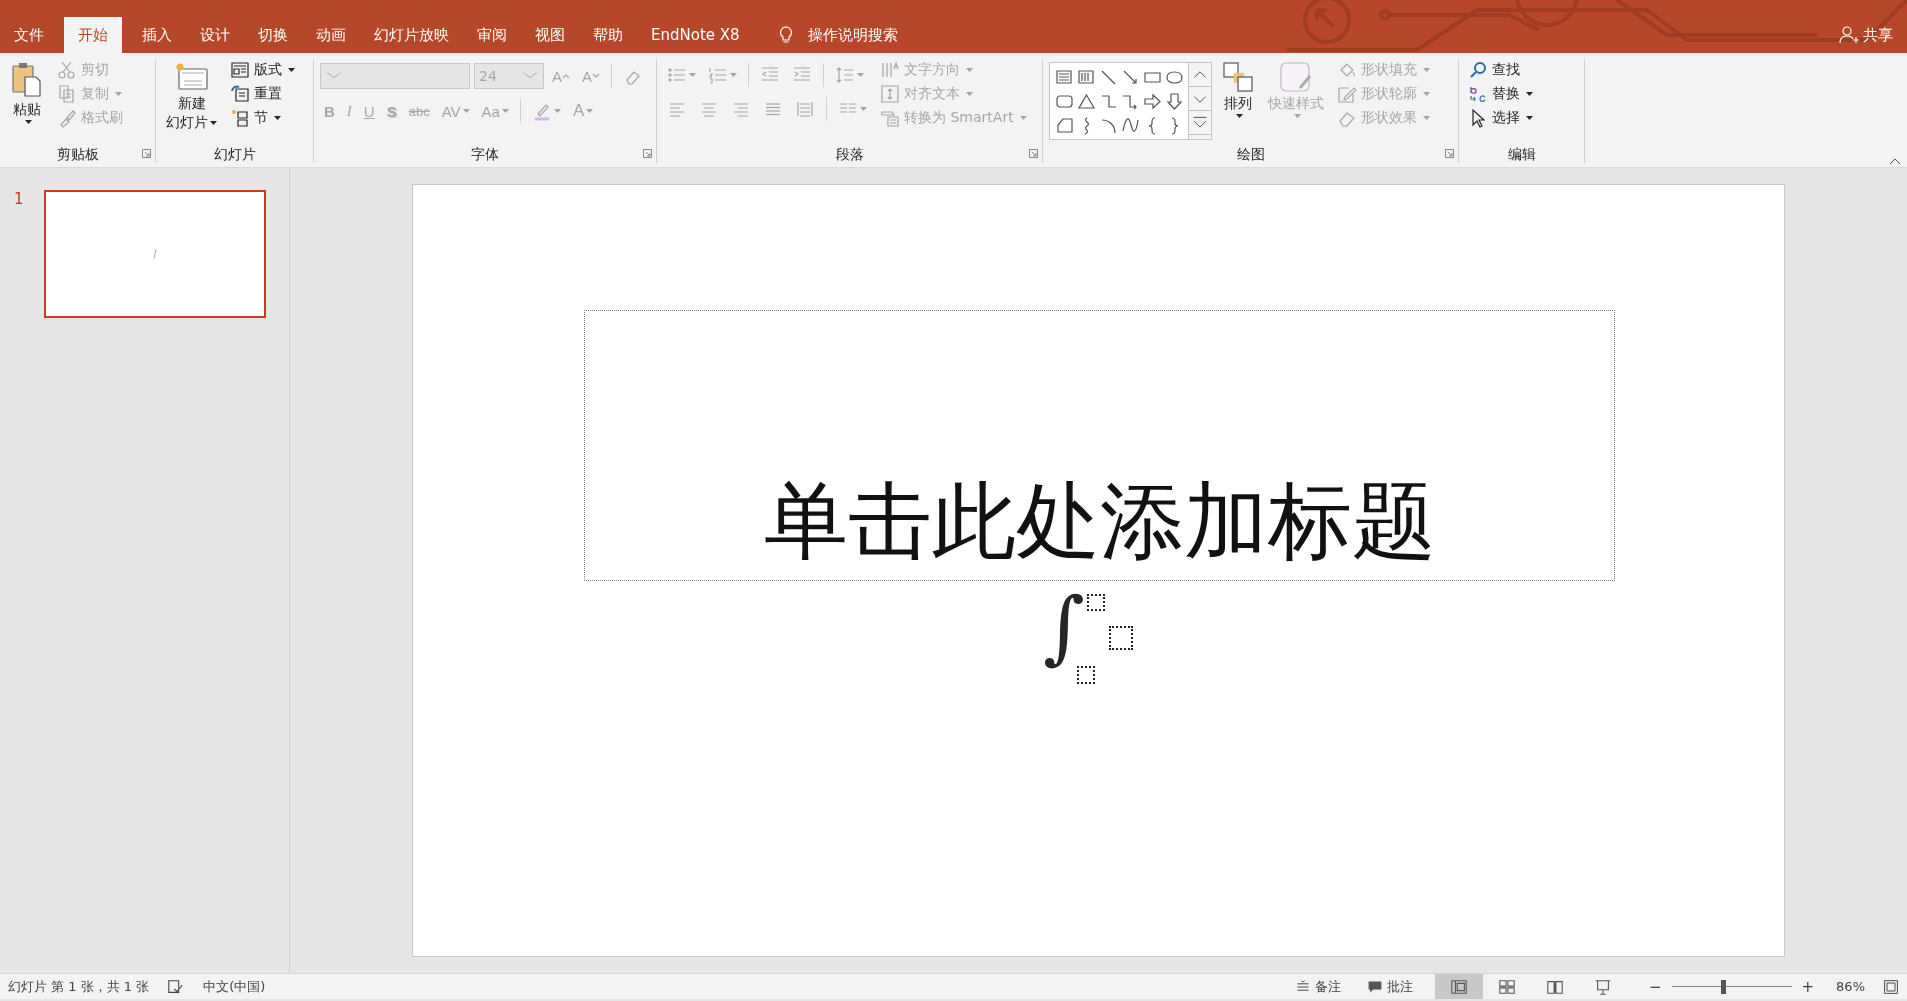  Describe the element at coordinates (1130, 101) in the screenshot. I see `shapes-gallery` at that location.